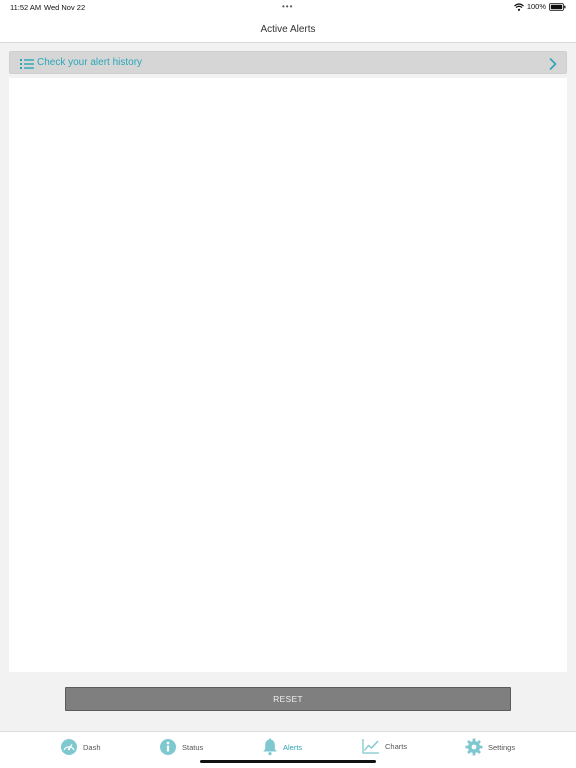 This screenshot has height=768, width=576. I want to click on tab-label: Status, so click(193, 747).